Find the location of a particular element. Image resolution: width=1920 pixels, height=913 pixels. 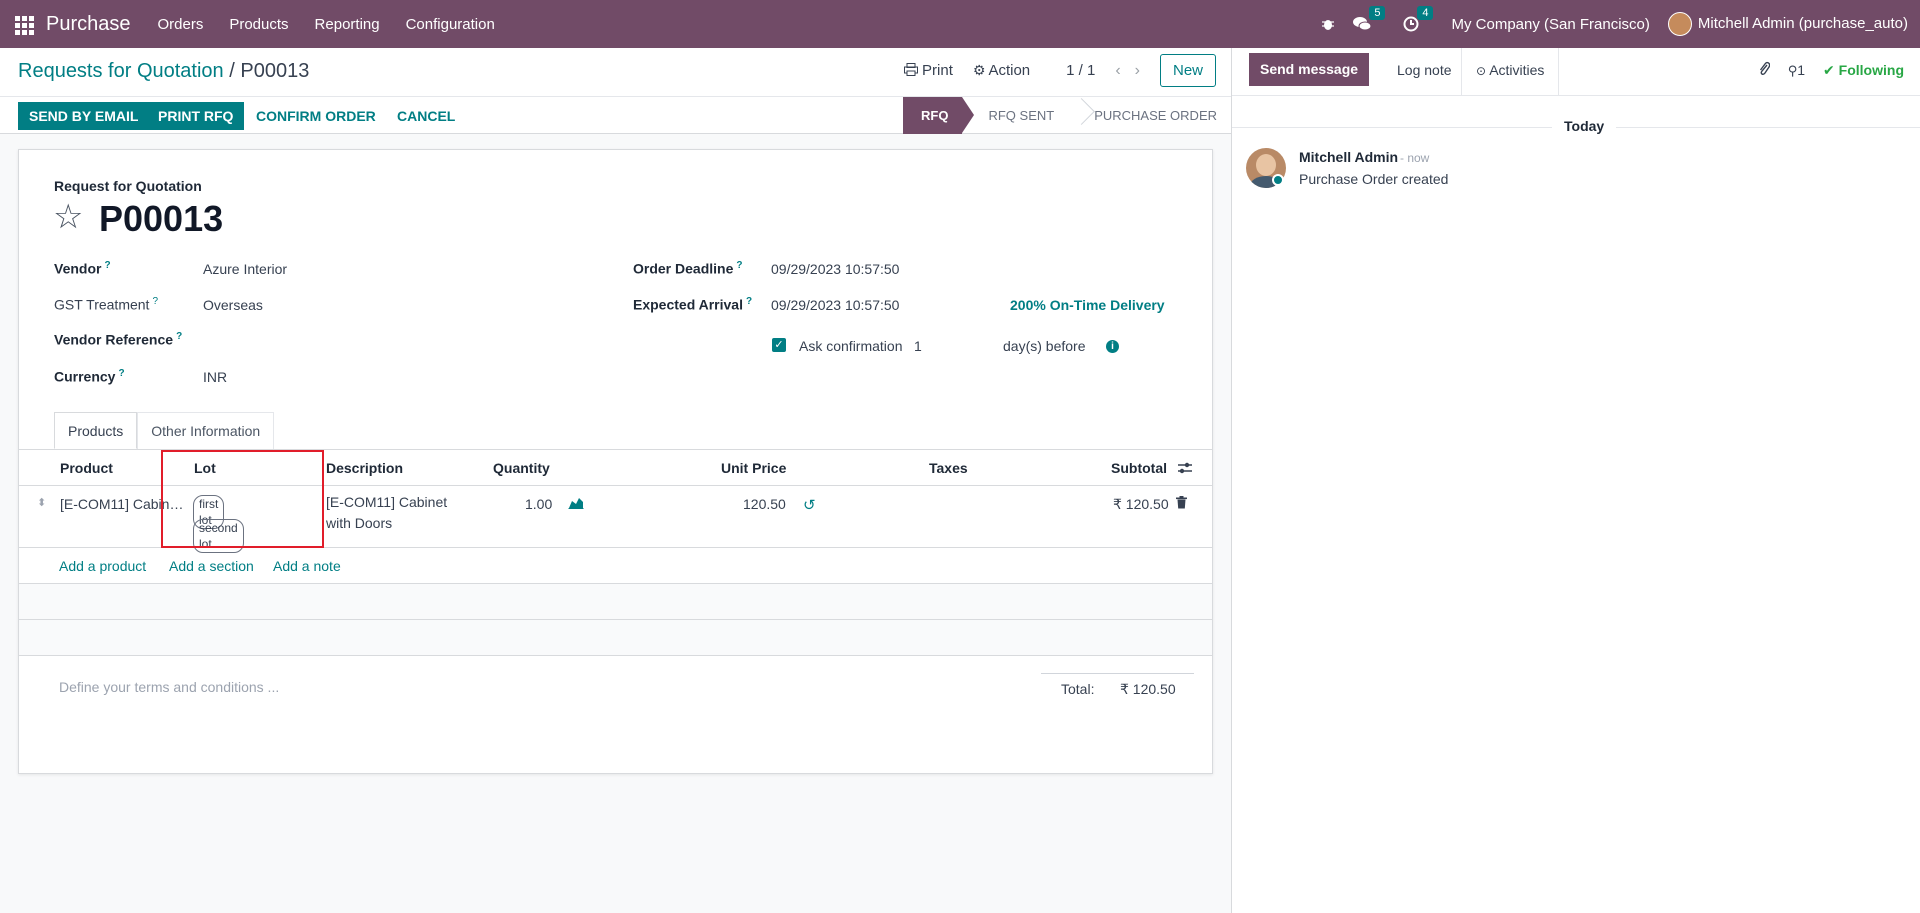

row-unit-price: 120.50 is located at coordinates (764, 504).